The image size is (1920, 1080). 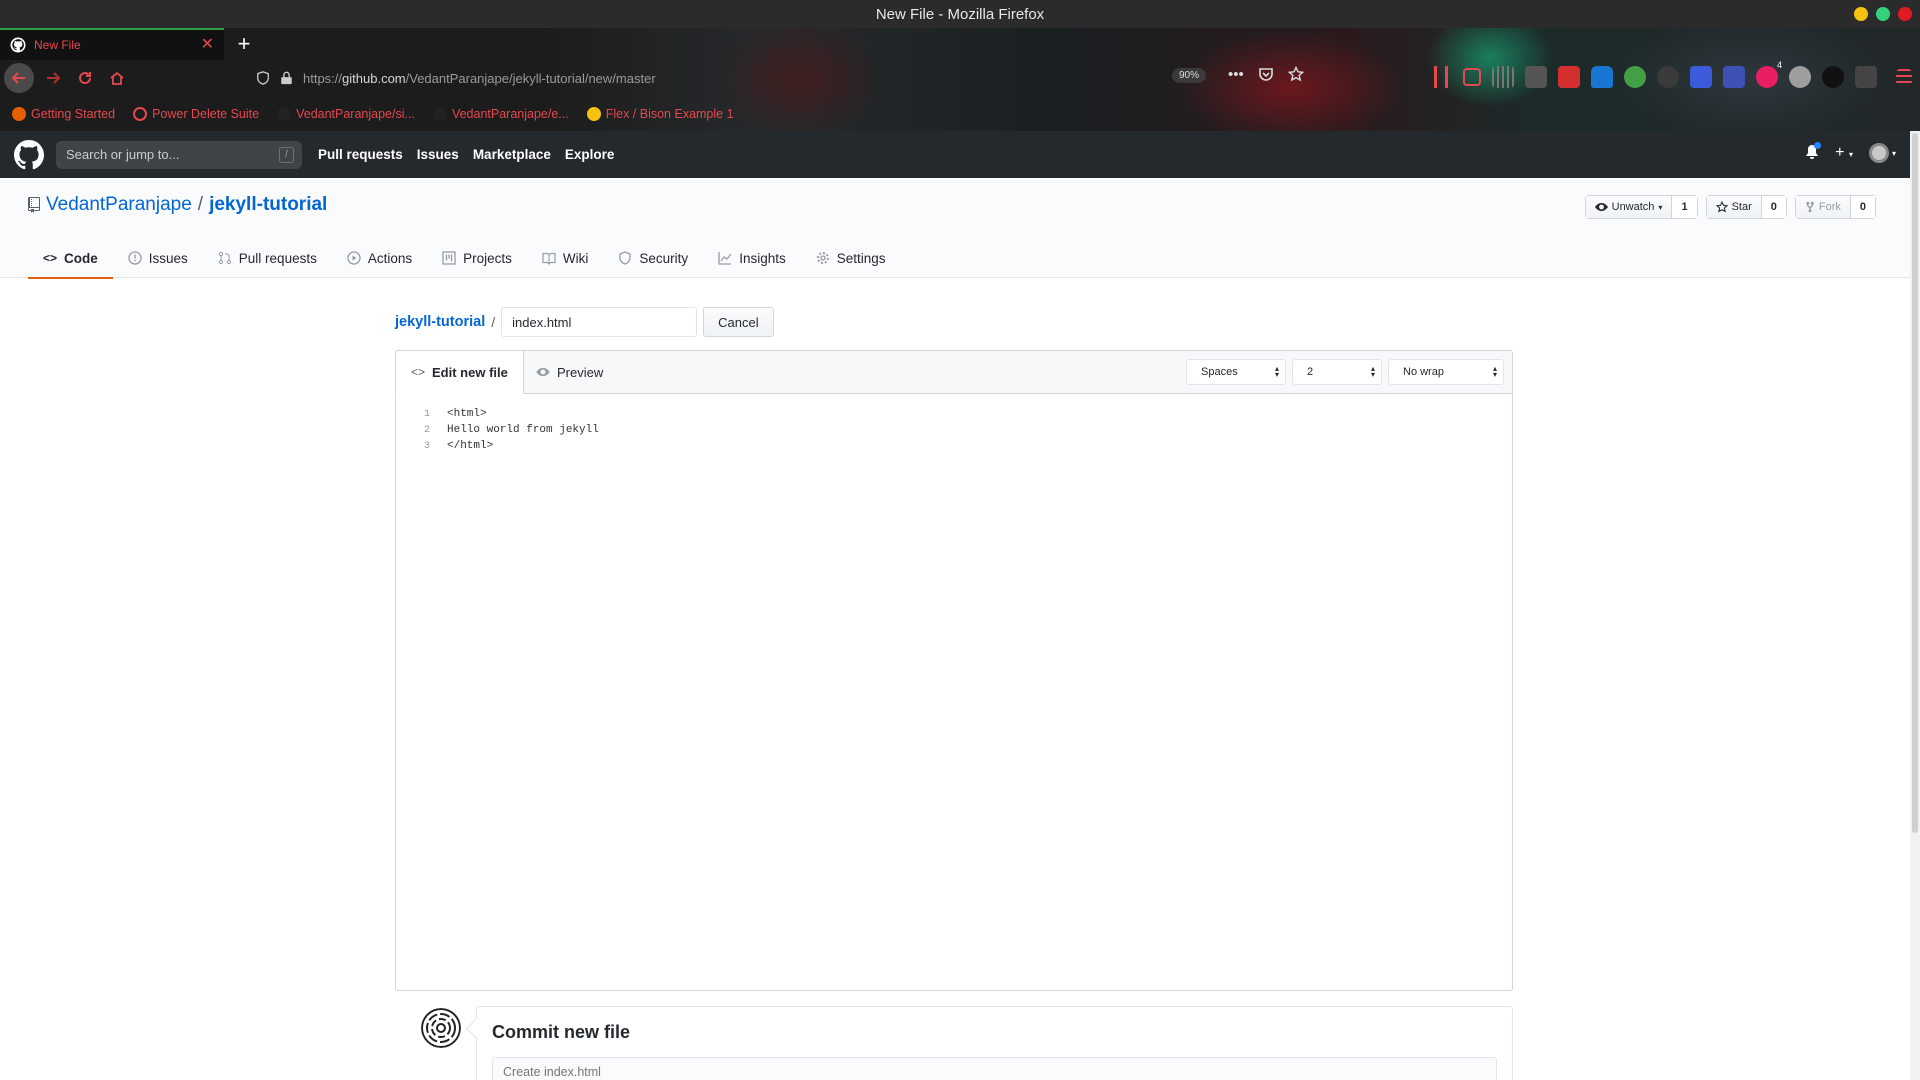 What do you see at coordinates (565, 258) in the screenshot?
I see `tab-wiki: Wiki` at bounding box center [565, 258].